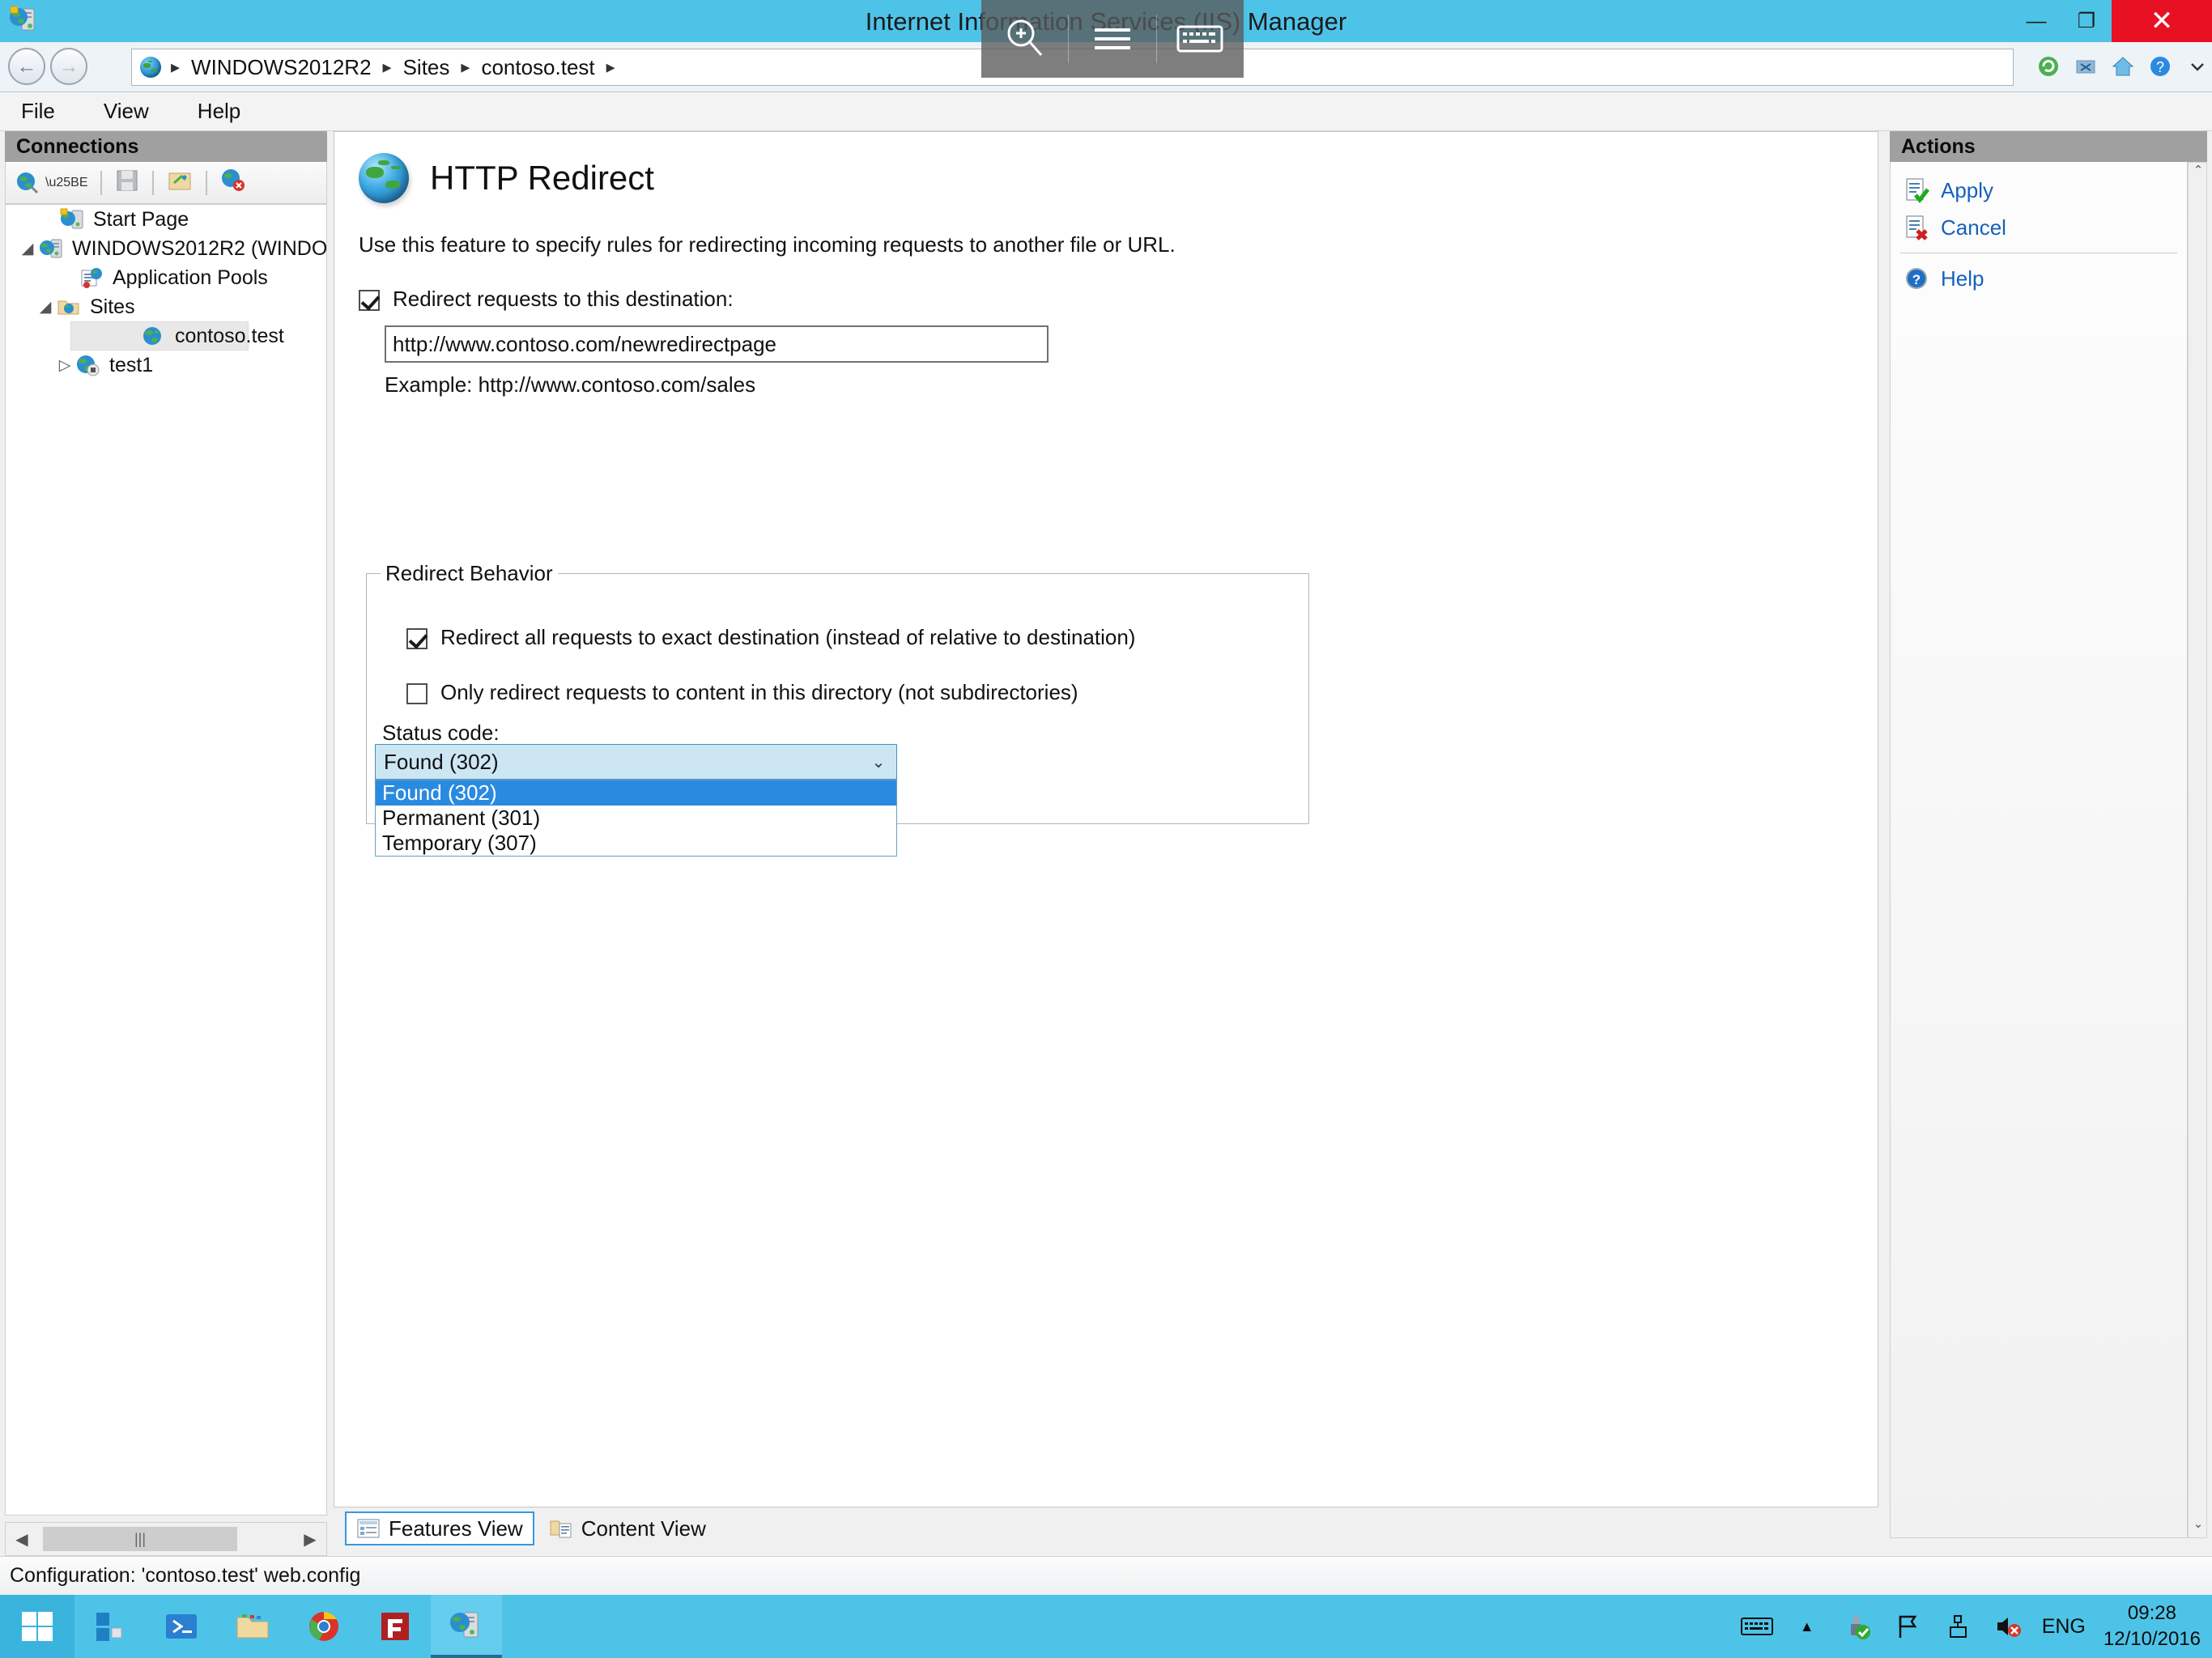 This screenshot has height=1658, width=2212. Describe the element at coordinates (141, 219) in the screenshot. I see `tree-item-label: Start Page` at that location.